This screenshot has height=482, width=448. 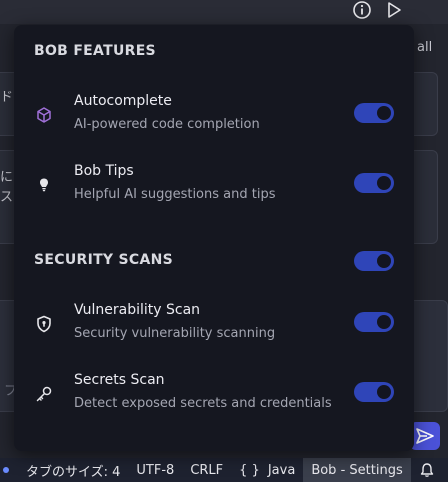 What do you see at coordinates (9, 470) in the screenshot?
I see `status-dot` at bounding box center [9, 470].